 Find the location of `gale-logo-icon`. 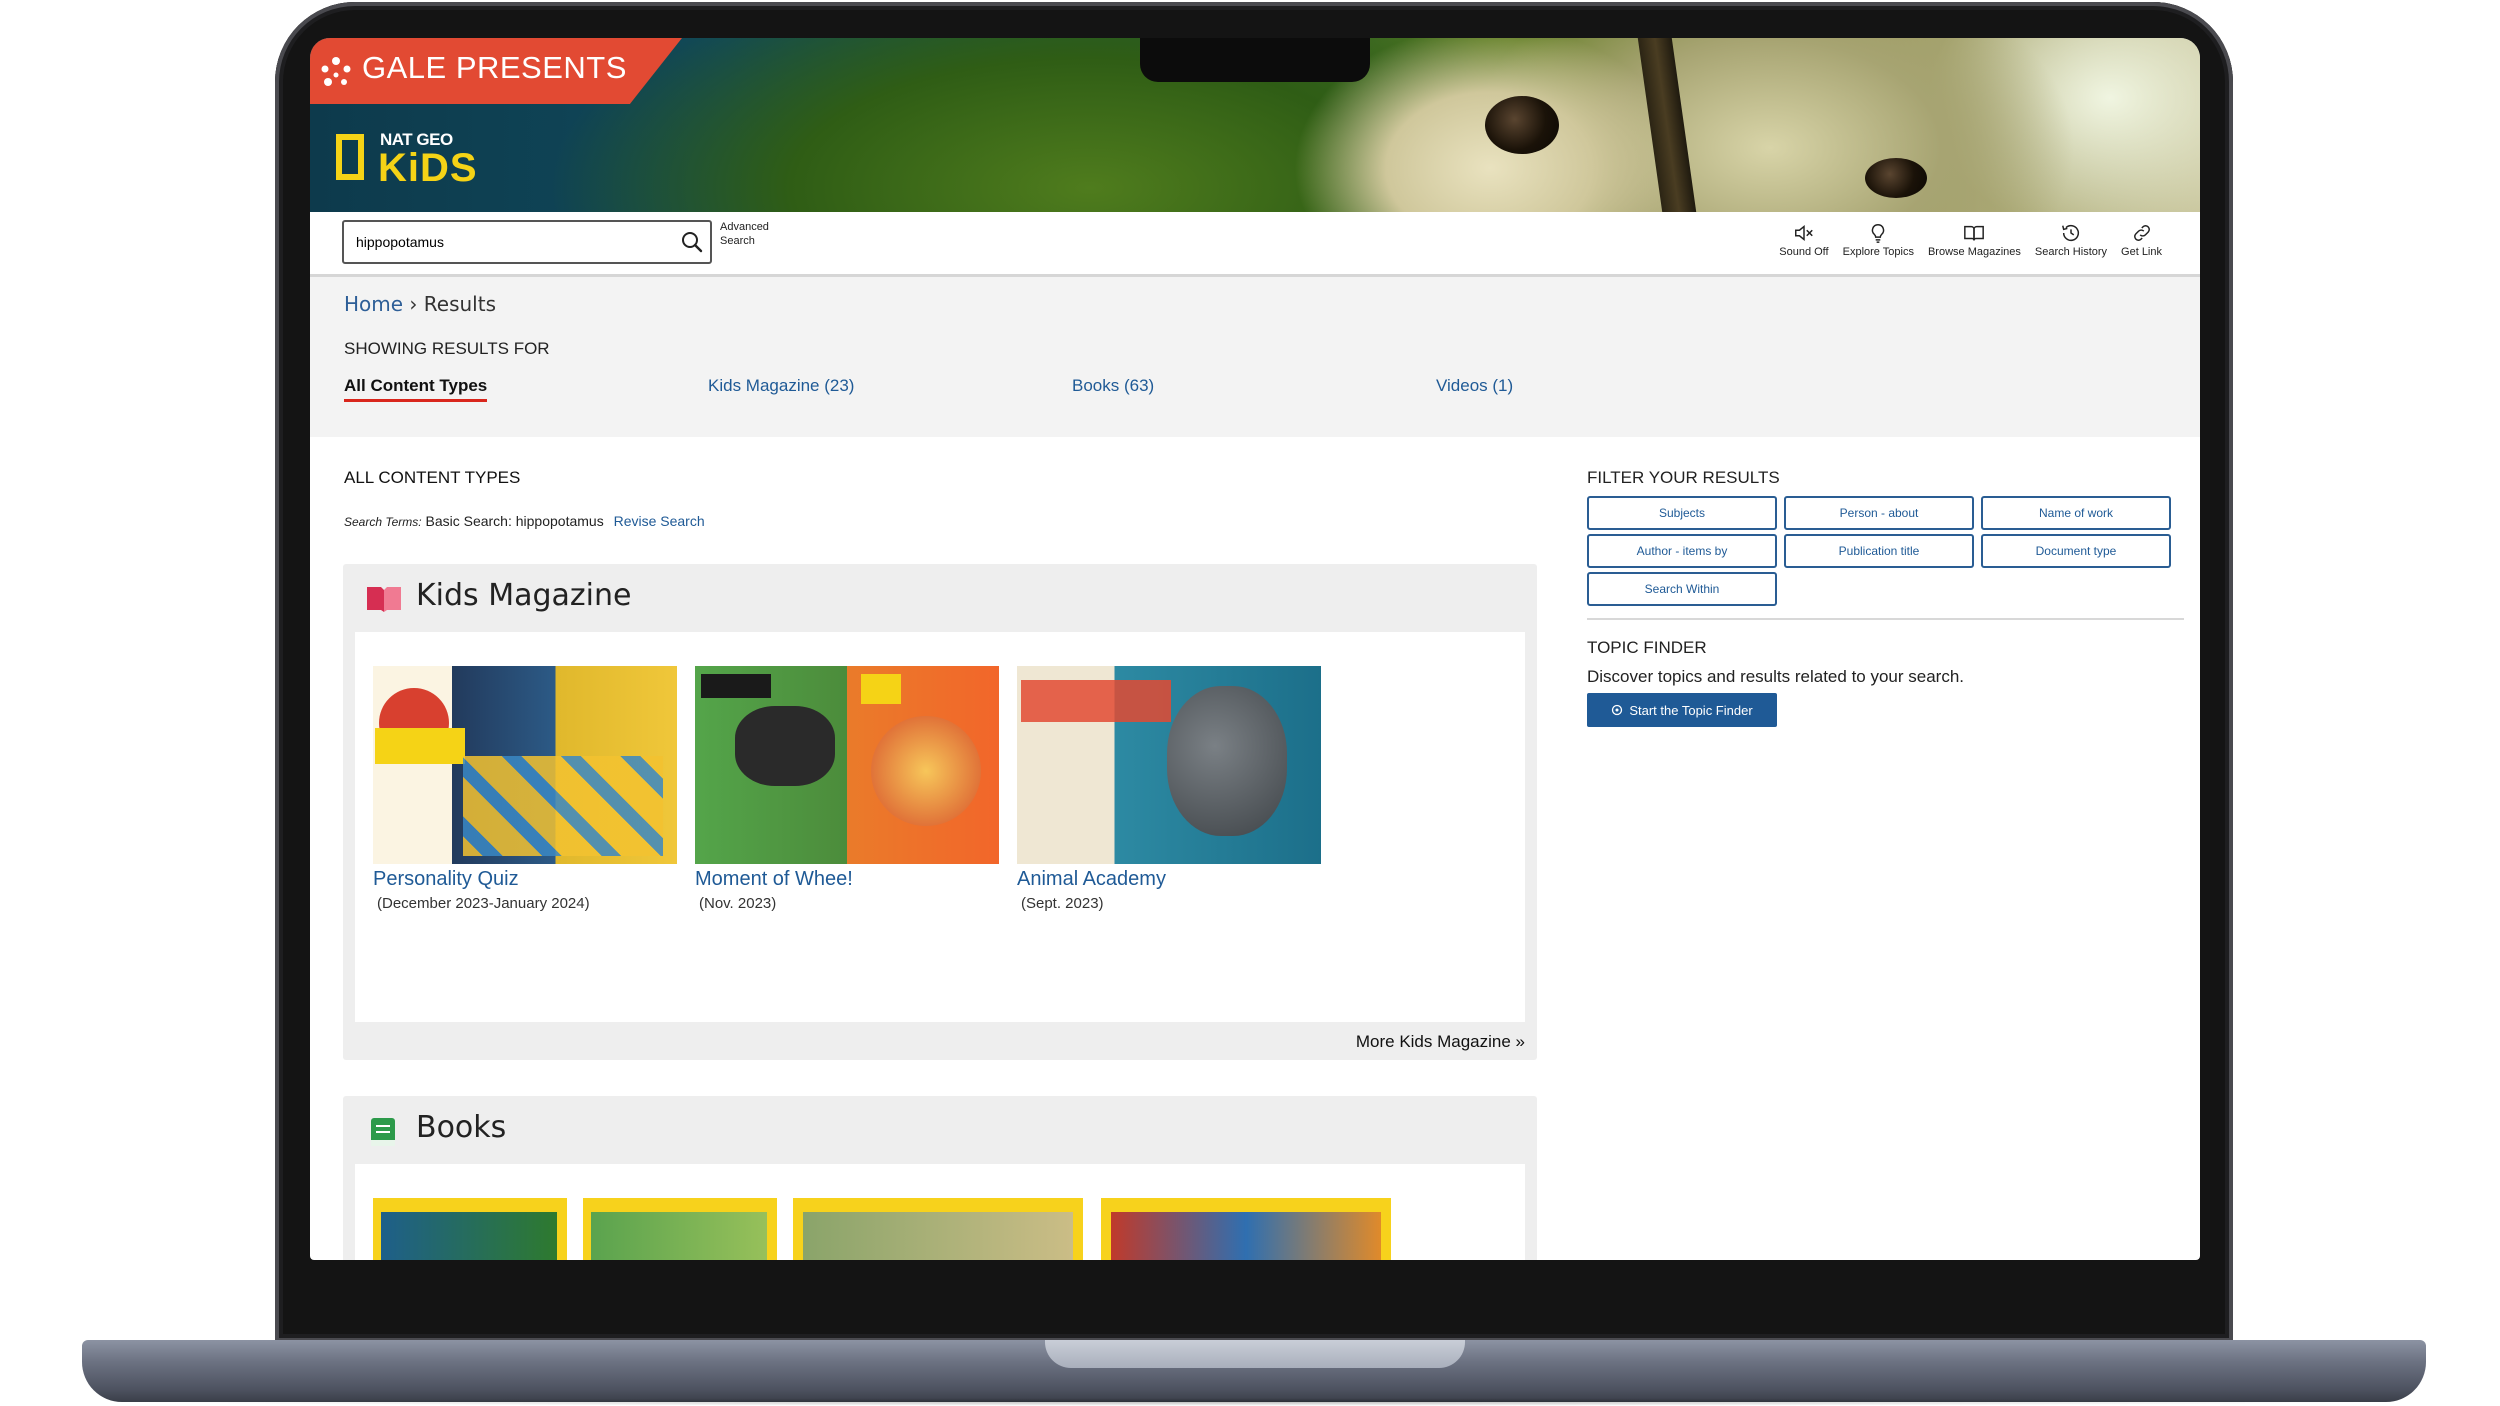

gale-logo-icon is located at coordinates (336, 71).